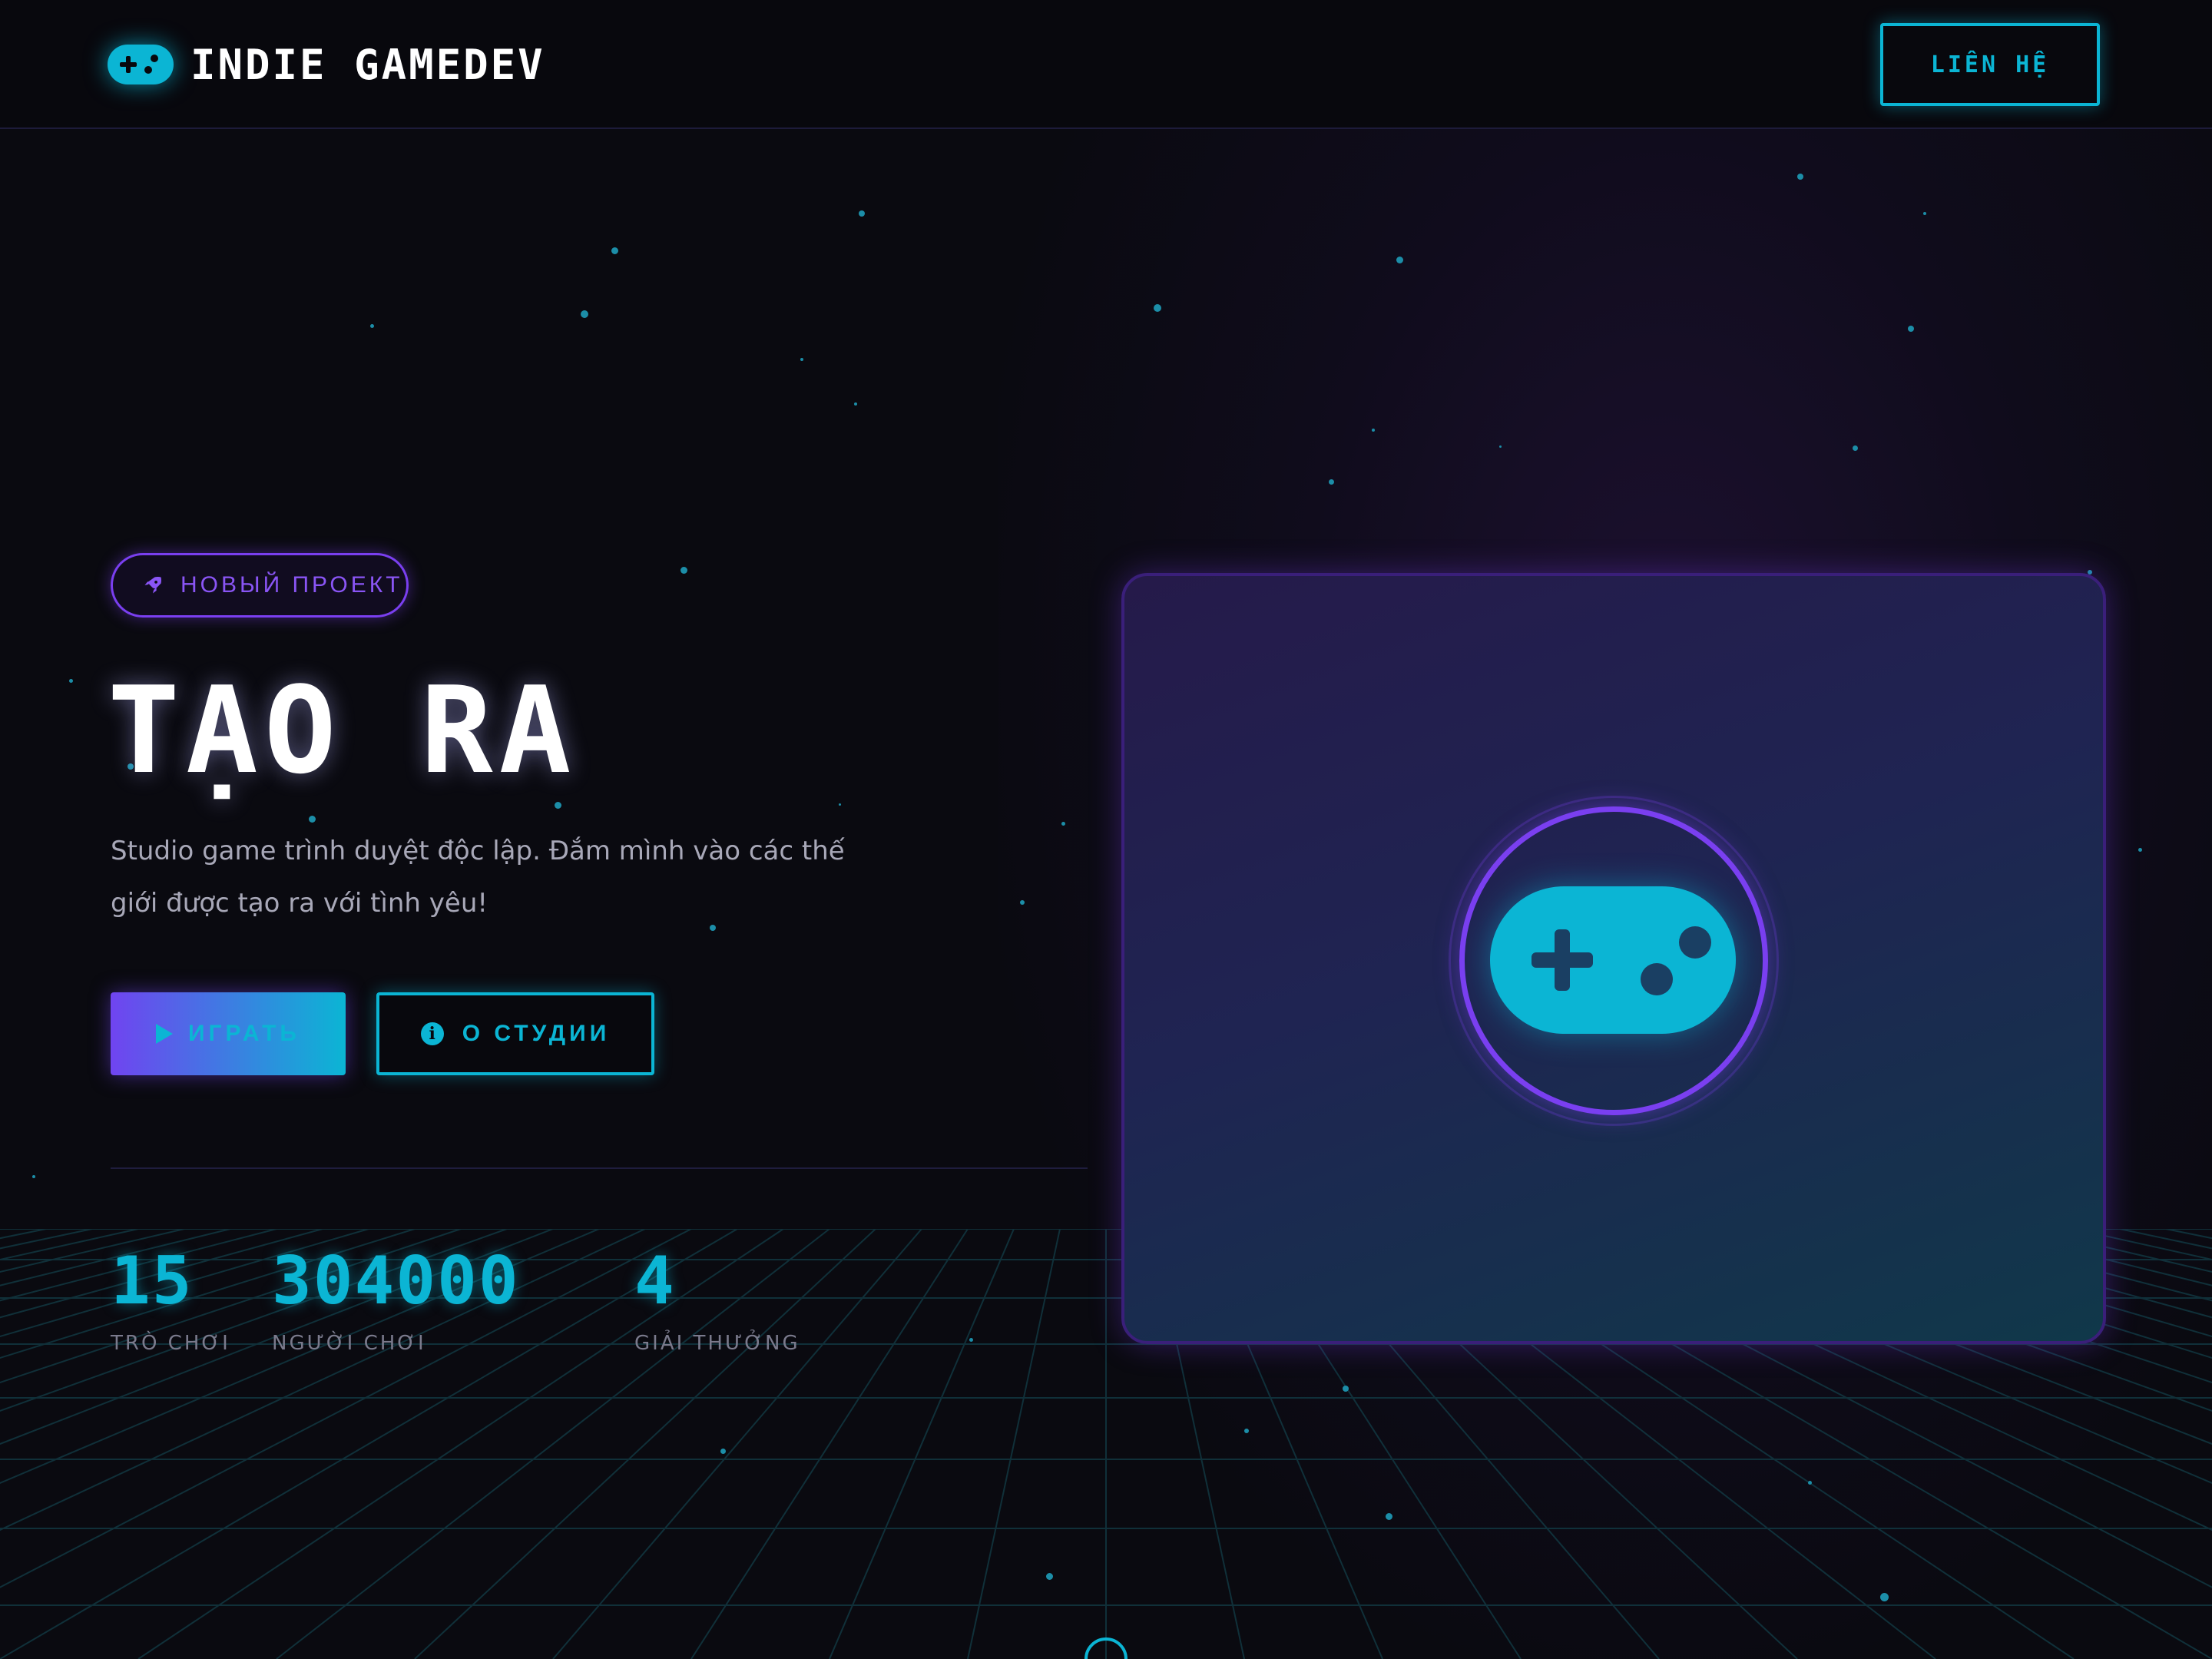  Describe the element at coordinates (343, 731) in the screenshot. I see `hero-title: TẠO RA` at that location.